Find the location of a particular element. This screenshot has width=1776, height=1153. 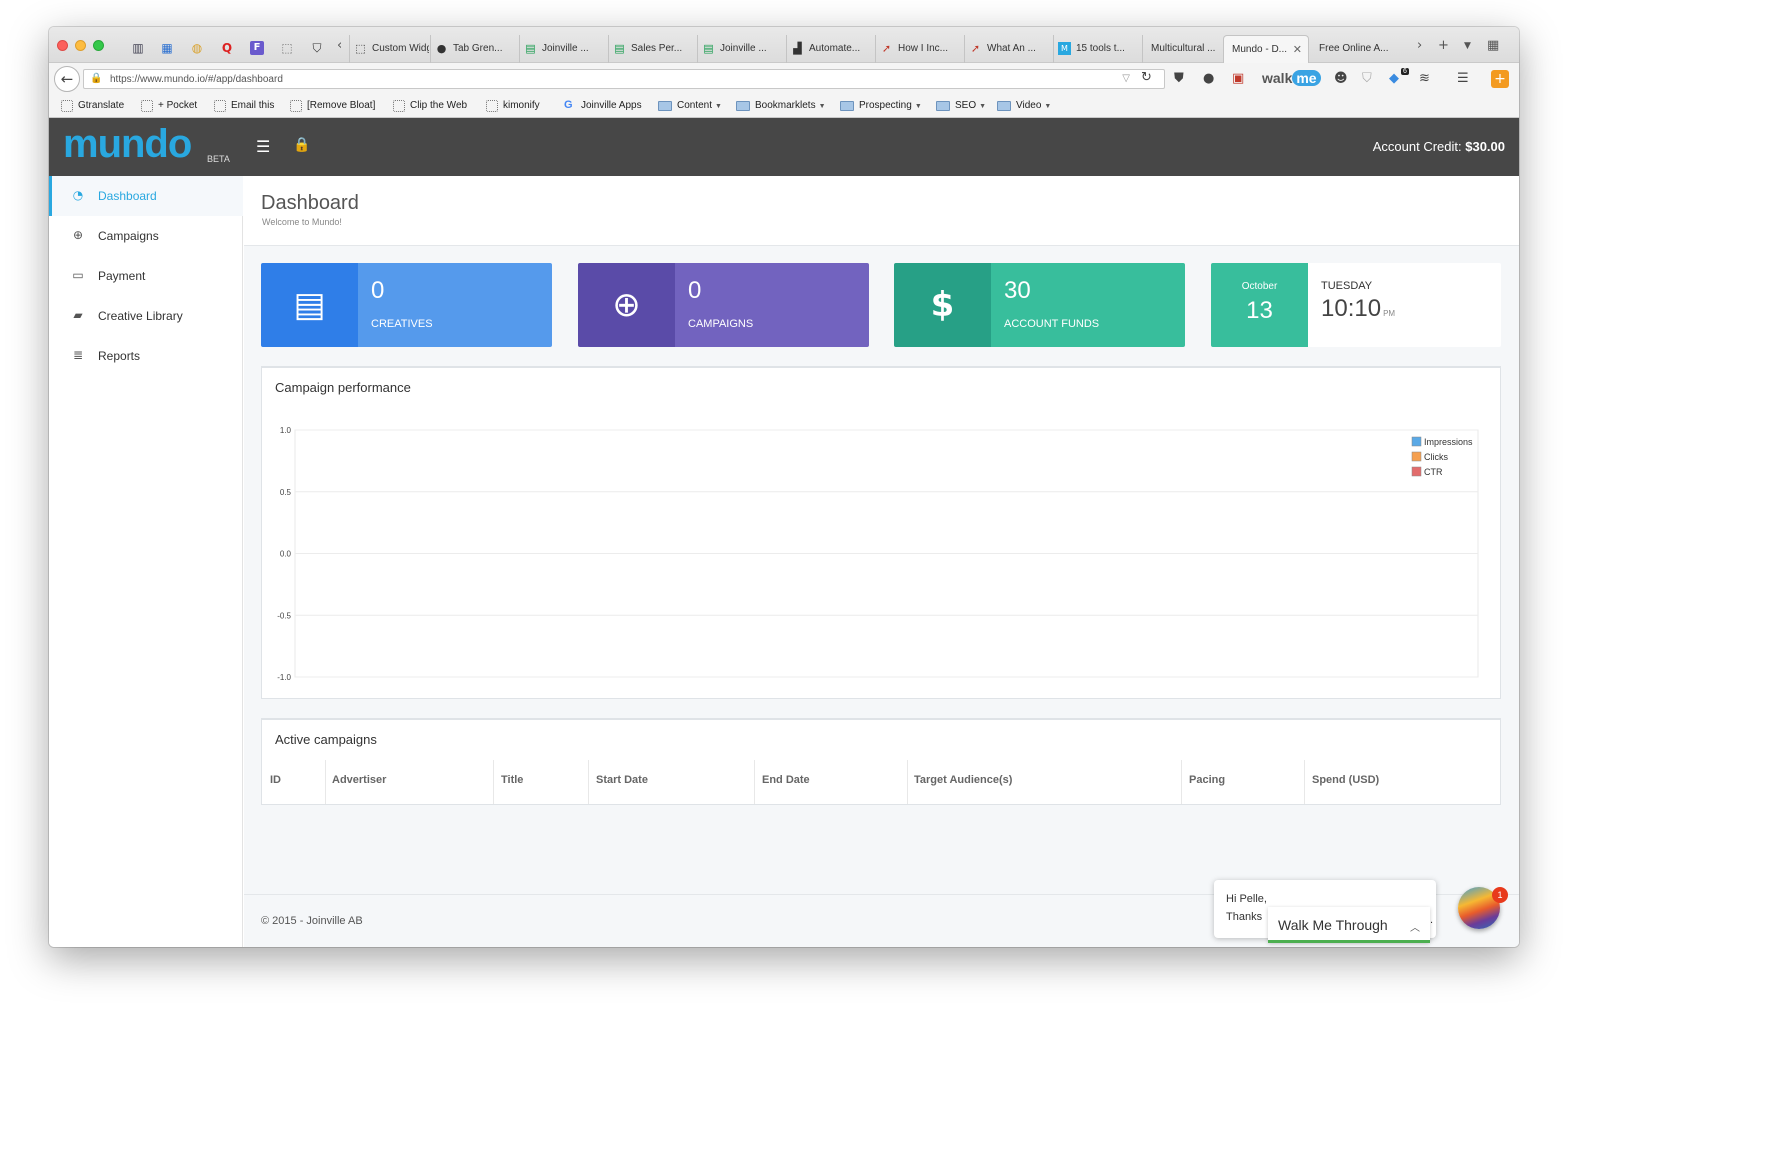

buffer-ext-icon: ≋ is located at coordinates (1424, 79).